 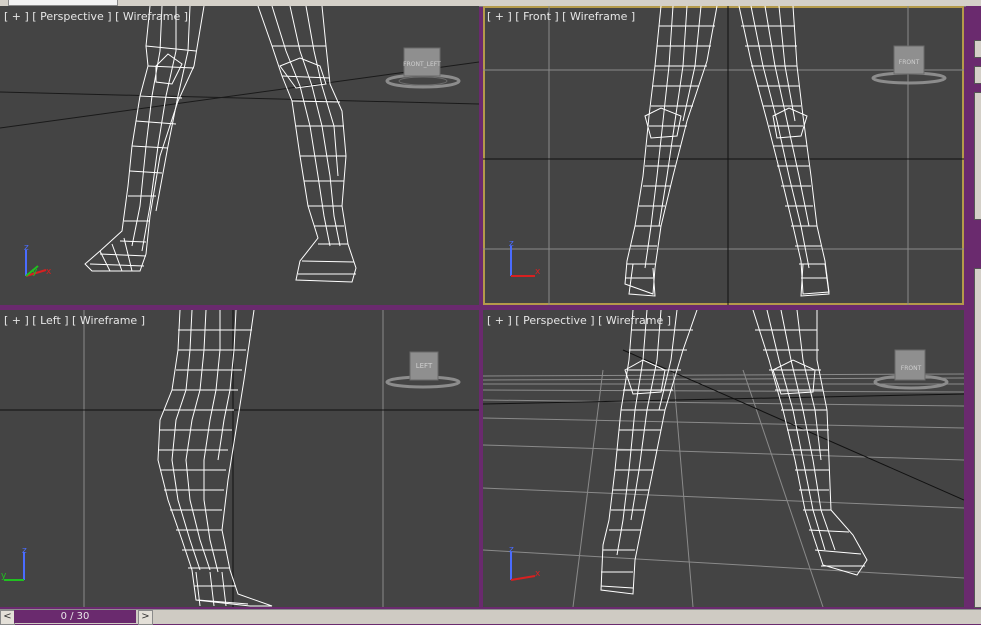 I want to click on viewport-label: [ + ] [ Front ] [ Wireframe ], so click(x=561, y=16).